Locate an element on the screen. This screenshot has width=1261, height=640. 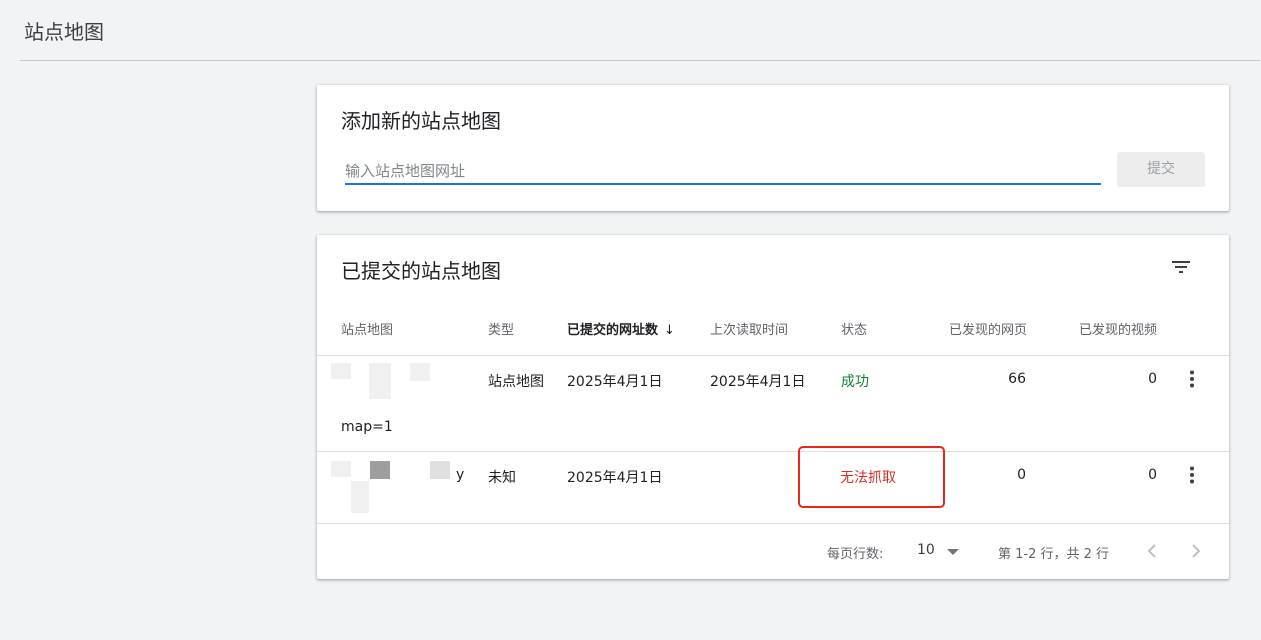
submit-button: 提交 is located at coordinates (1161, 169).